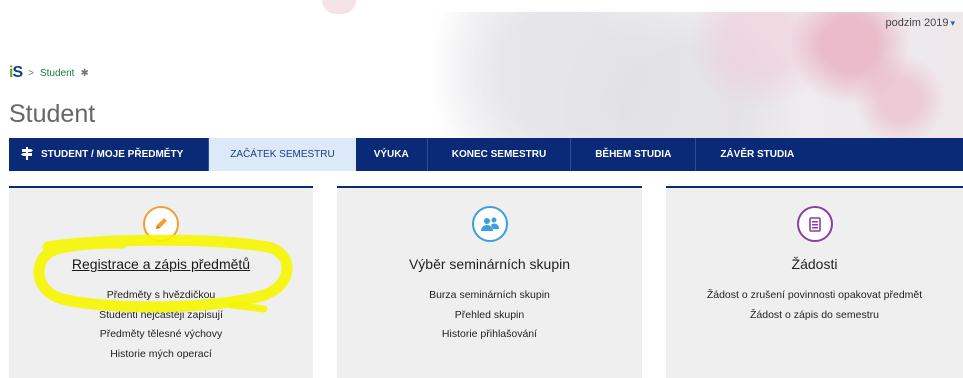  Describe the element at coordinates (814, 224) in the screenshot. I see `document-icon` at that location.